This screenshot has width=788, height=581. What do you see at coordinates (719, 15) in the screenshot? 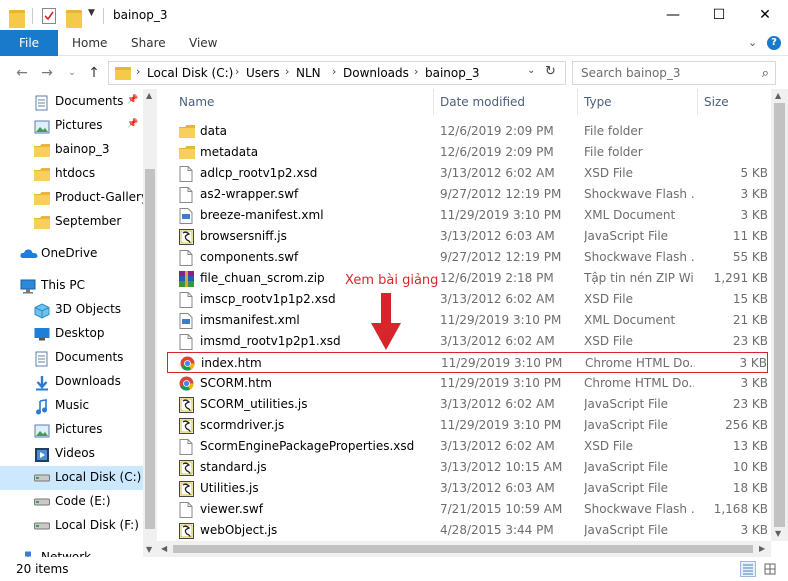
I see `maximize-button: ☐` at bounding box center [719, 15].